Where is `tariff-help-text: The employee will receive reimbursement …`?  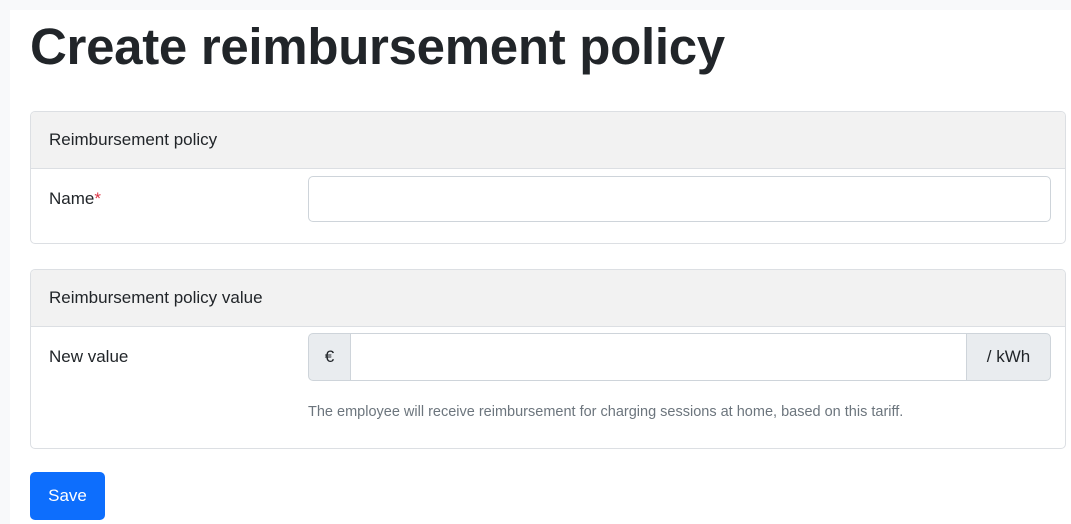 tariff-help-text: The employee will receive reimbursement … is located at coordinates (606, 412).